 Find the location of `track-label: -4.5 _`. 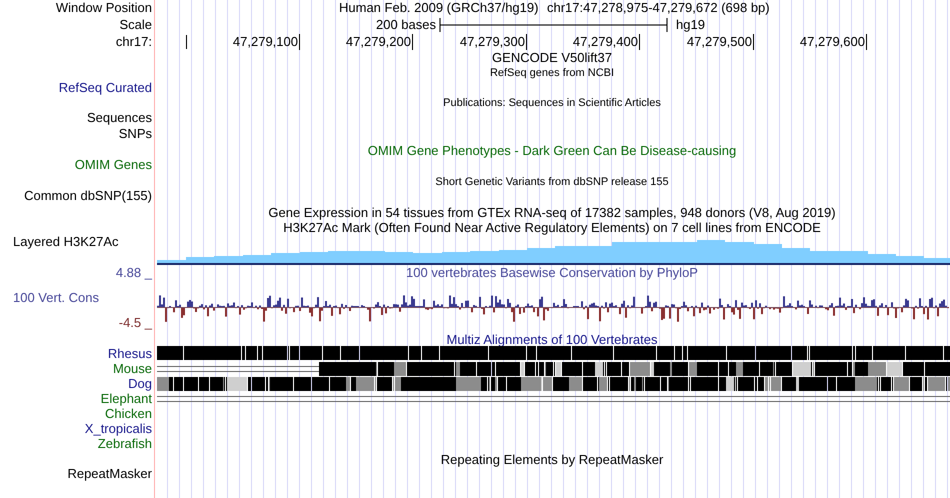

track-label: -4.5 _ is located at coordinates (135, 323).